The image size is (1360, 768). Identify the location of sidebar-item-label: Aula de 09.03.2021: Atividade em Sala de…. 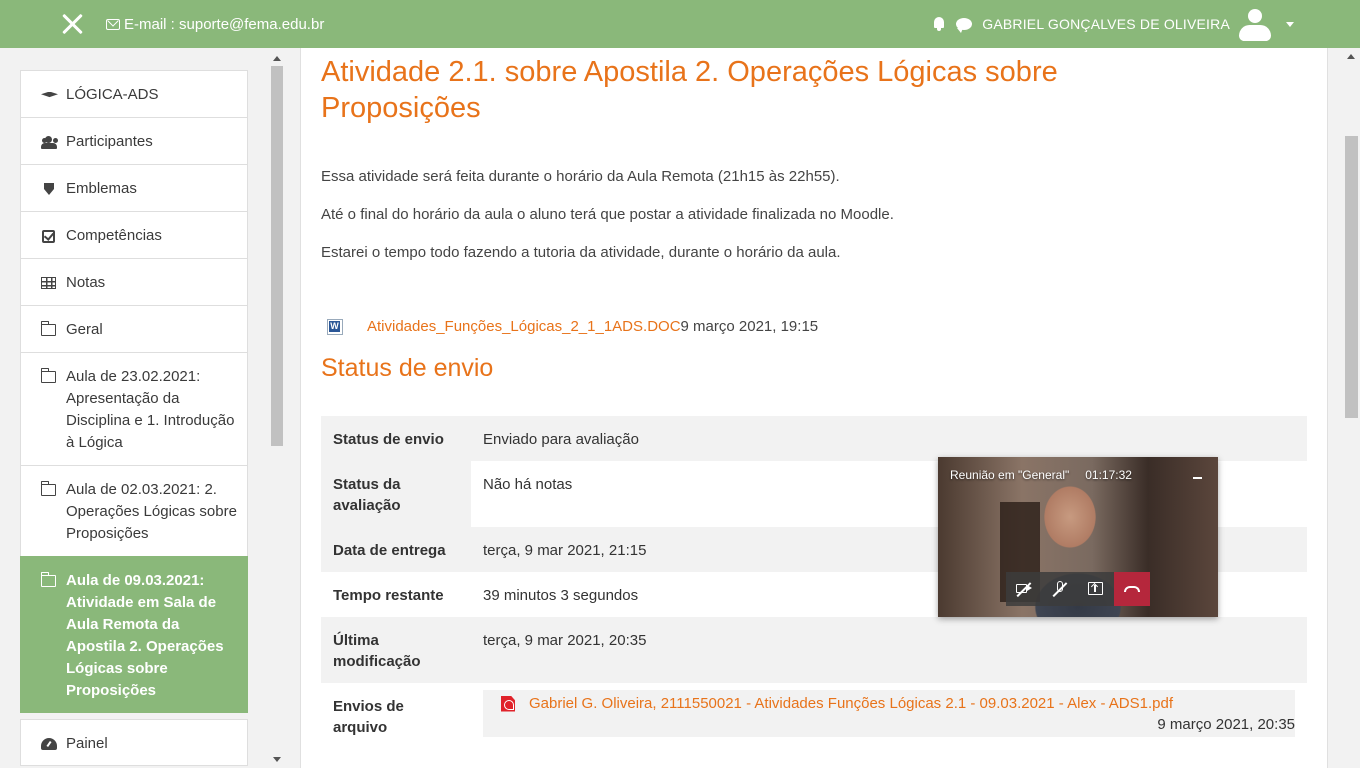
(145, 635).